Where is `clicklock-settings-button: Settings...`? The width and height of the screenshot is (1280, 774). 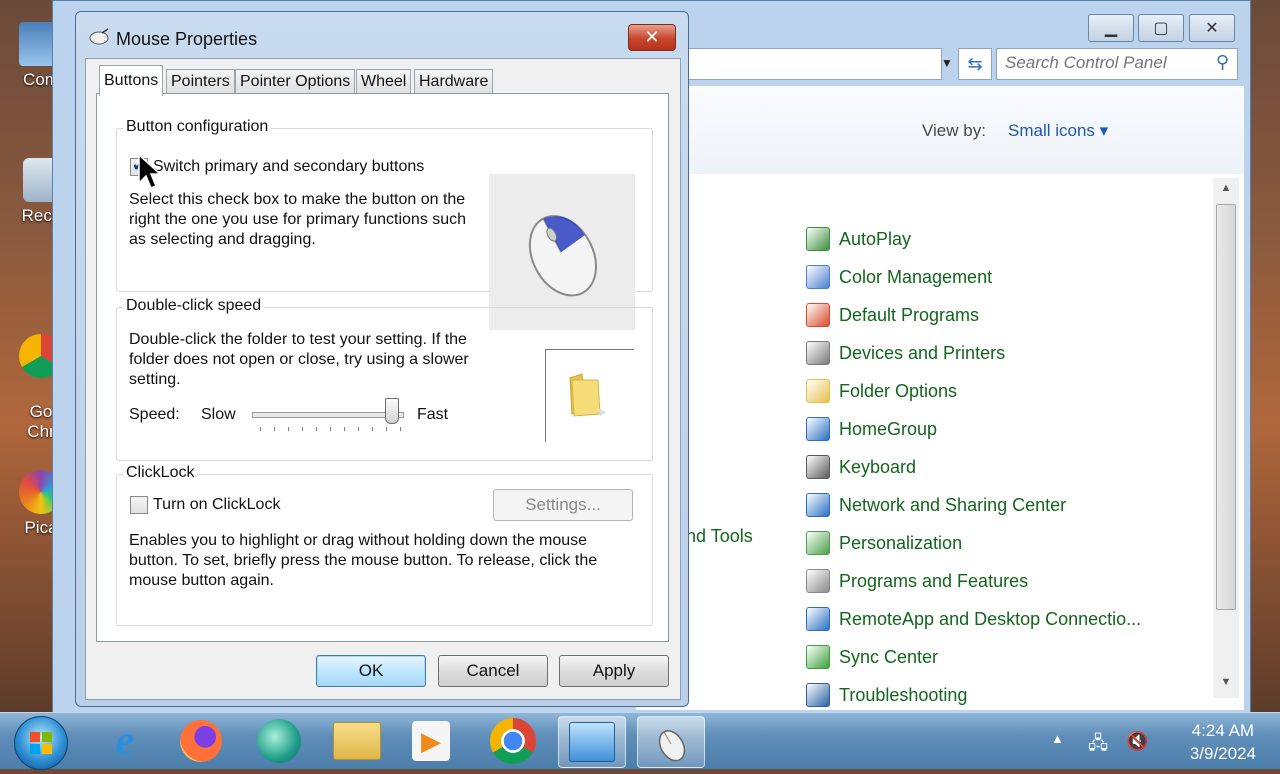
clicklock-settings-button: Settings... is located at coordinates (563, 505).